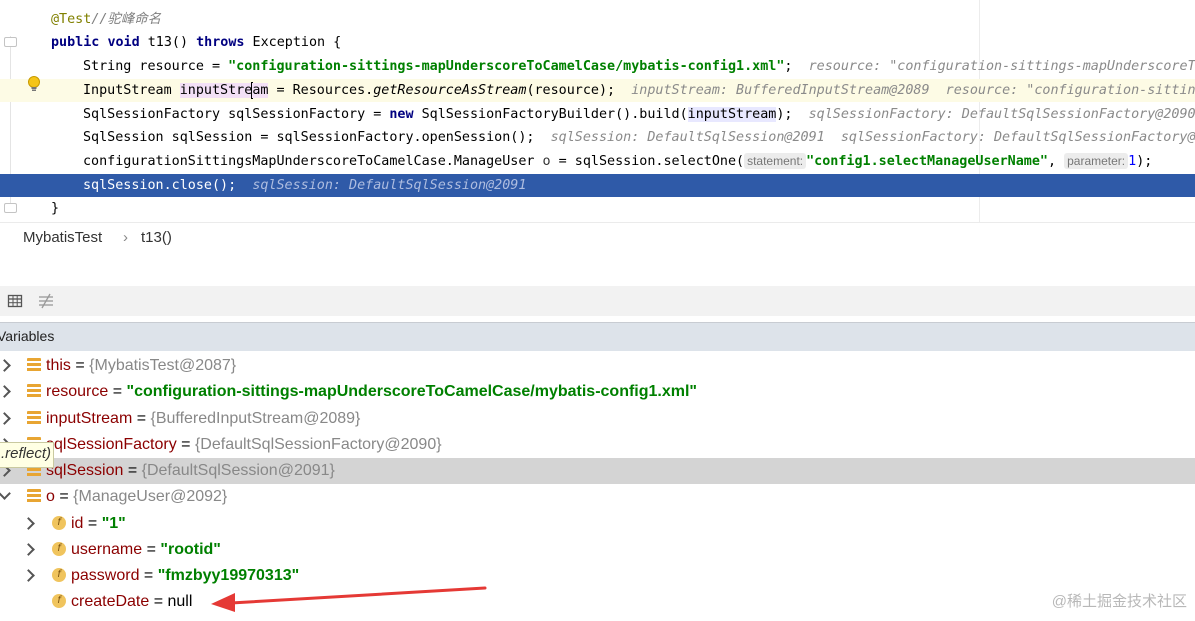 The width and height of the screenshot is (1195, 621). What do you see at coordinates (77, 391) in the screenshot?
I see `variable-name: resource` at bounding box center [77, 391].